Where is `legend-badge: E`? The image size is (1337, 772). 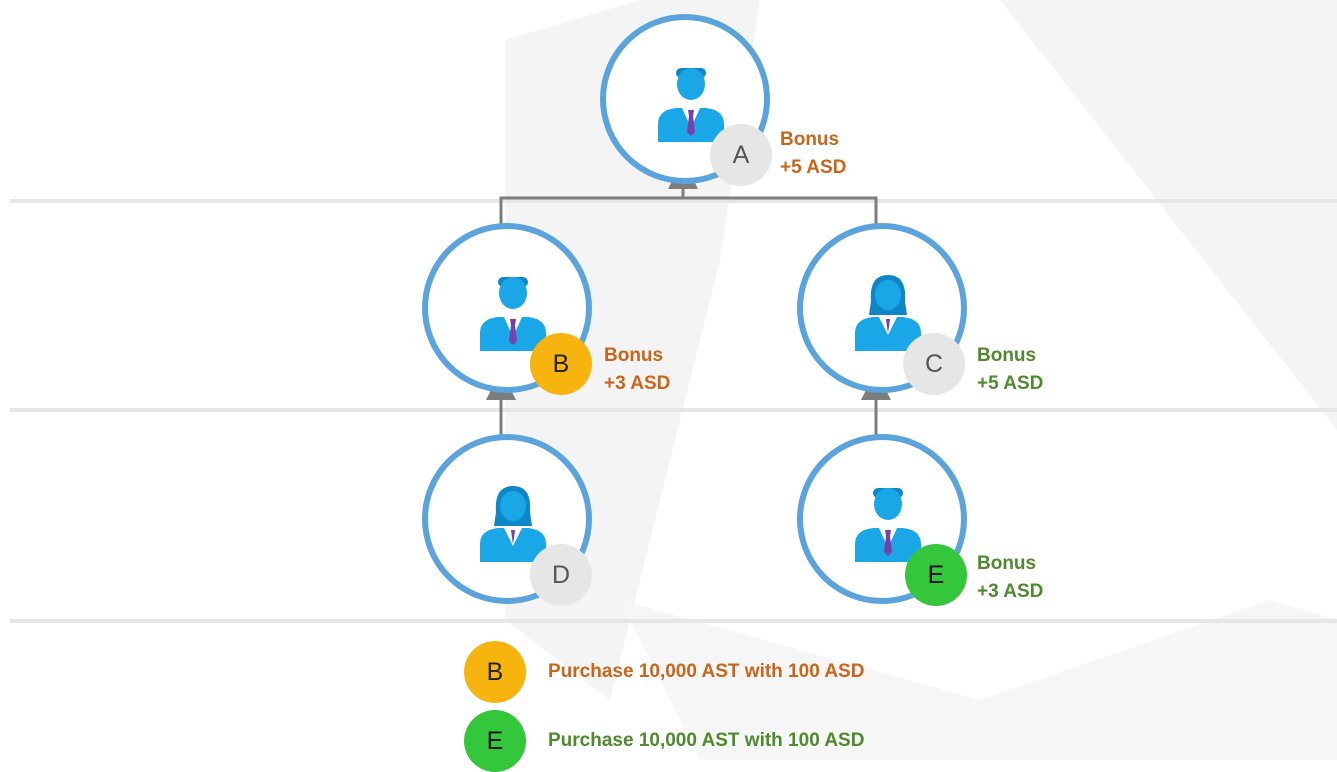 legend-badge: E is located at coordinates (495, 741).